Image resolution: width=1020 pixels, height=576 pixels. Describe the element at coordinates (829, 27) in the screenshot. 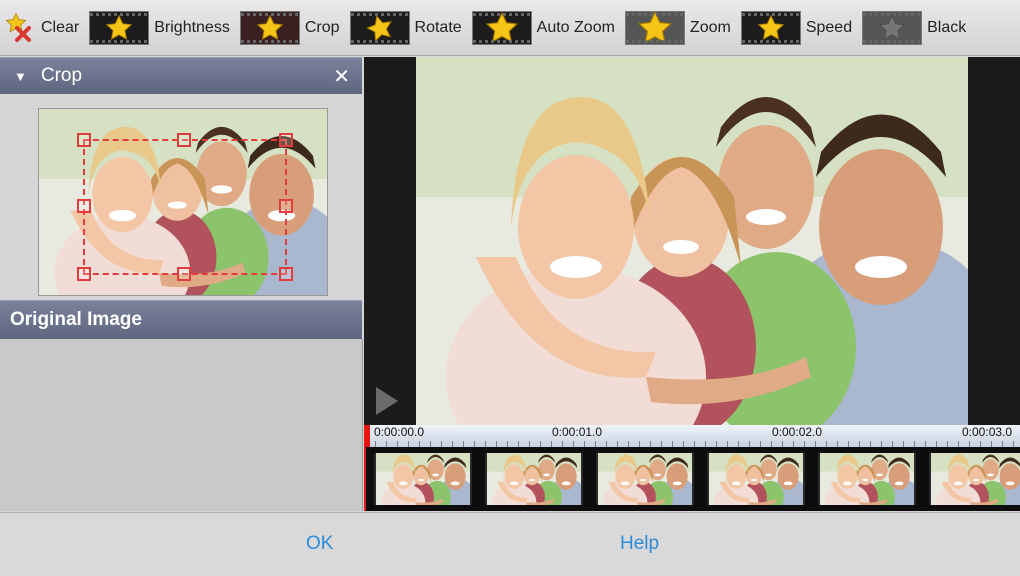

I see `tool-speed-label: Speed` at that location.